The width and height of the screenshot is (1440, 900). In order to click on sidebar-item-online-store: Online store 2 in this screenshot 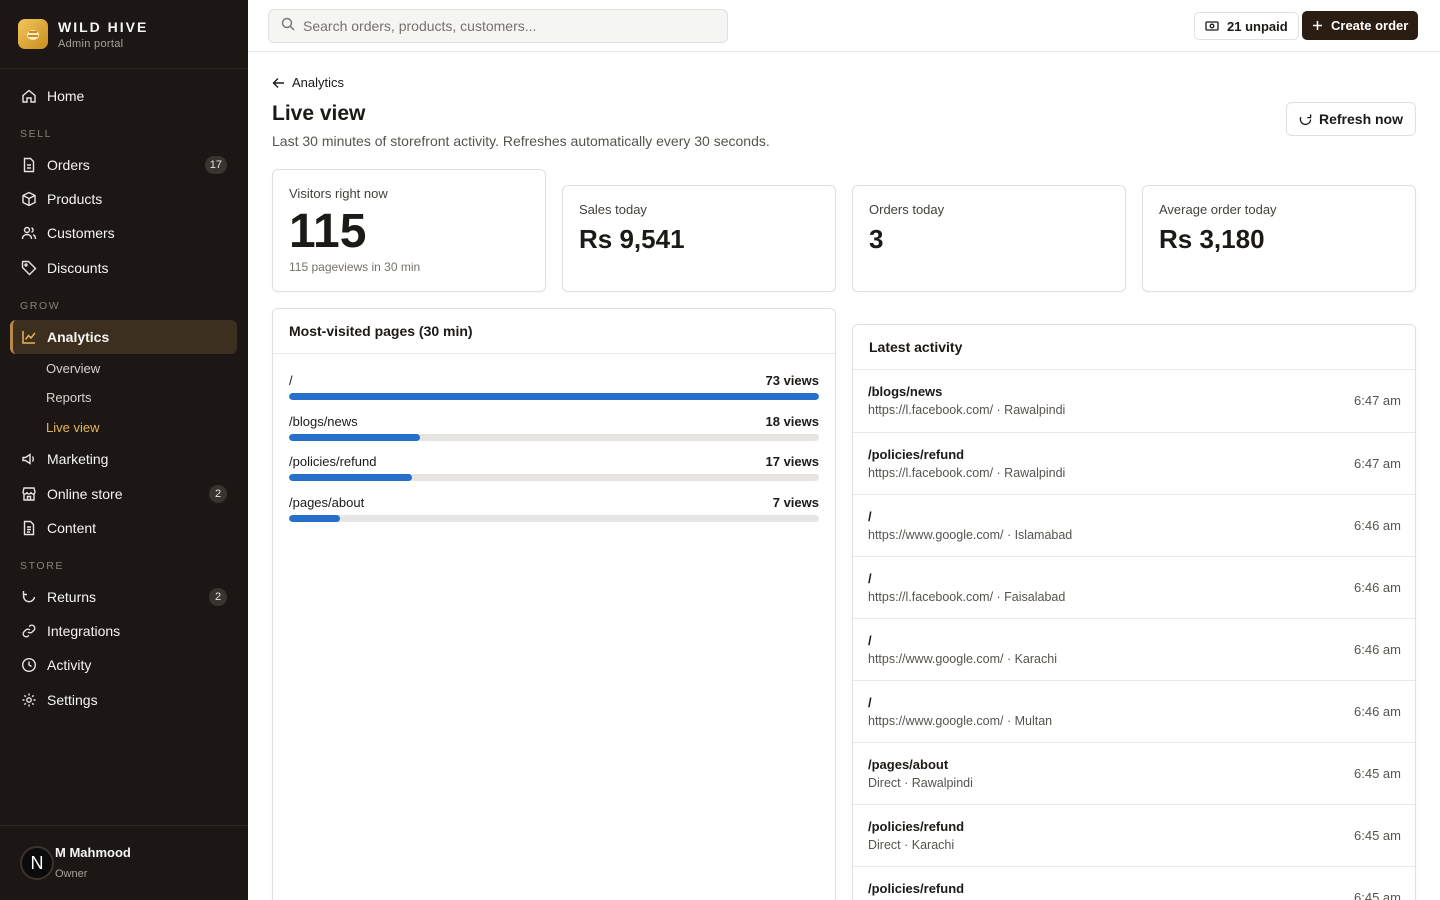, I will do `click(123, 494)`.